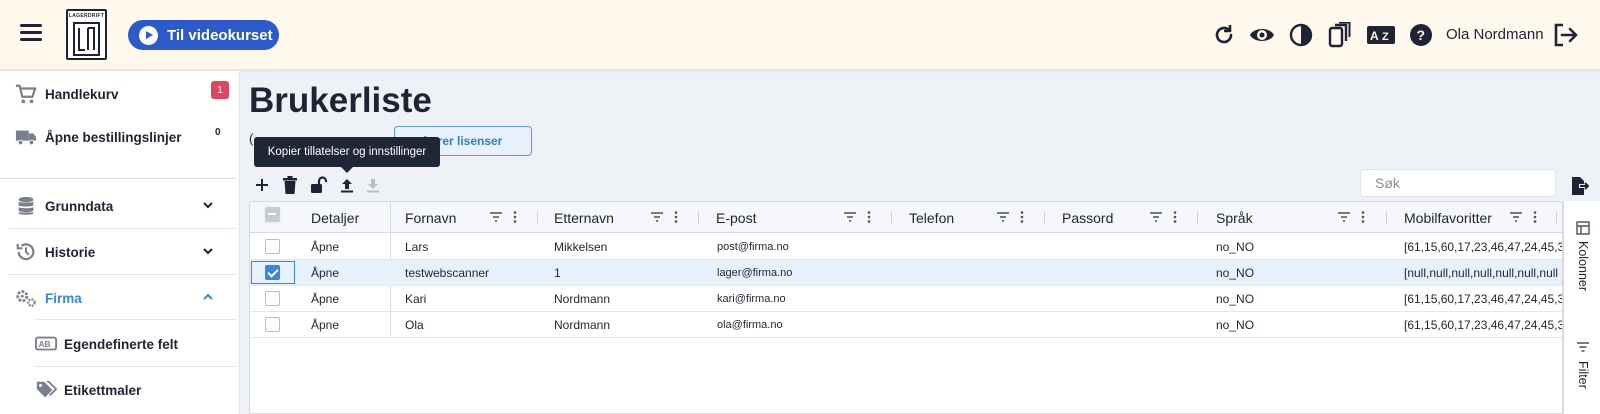 The height and width of the screenshot is (414, 1600). Describe the element at coordinates (754, 273) in the screenshot. I see `cell-epost: lager@firma.no` at that location.